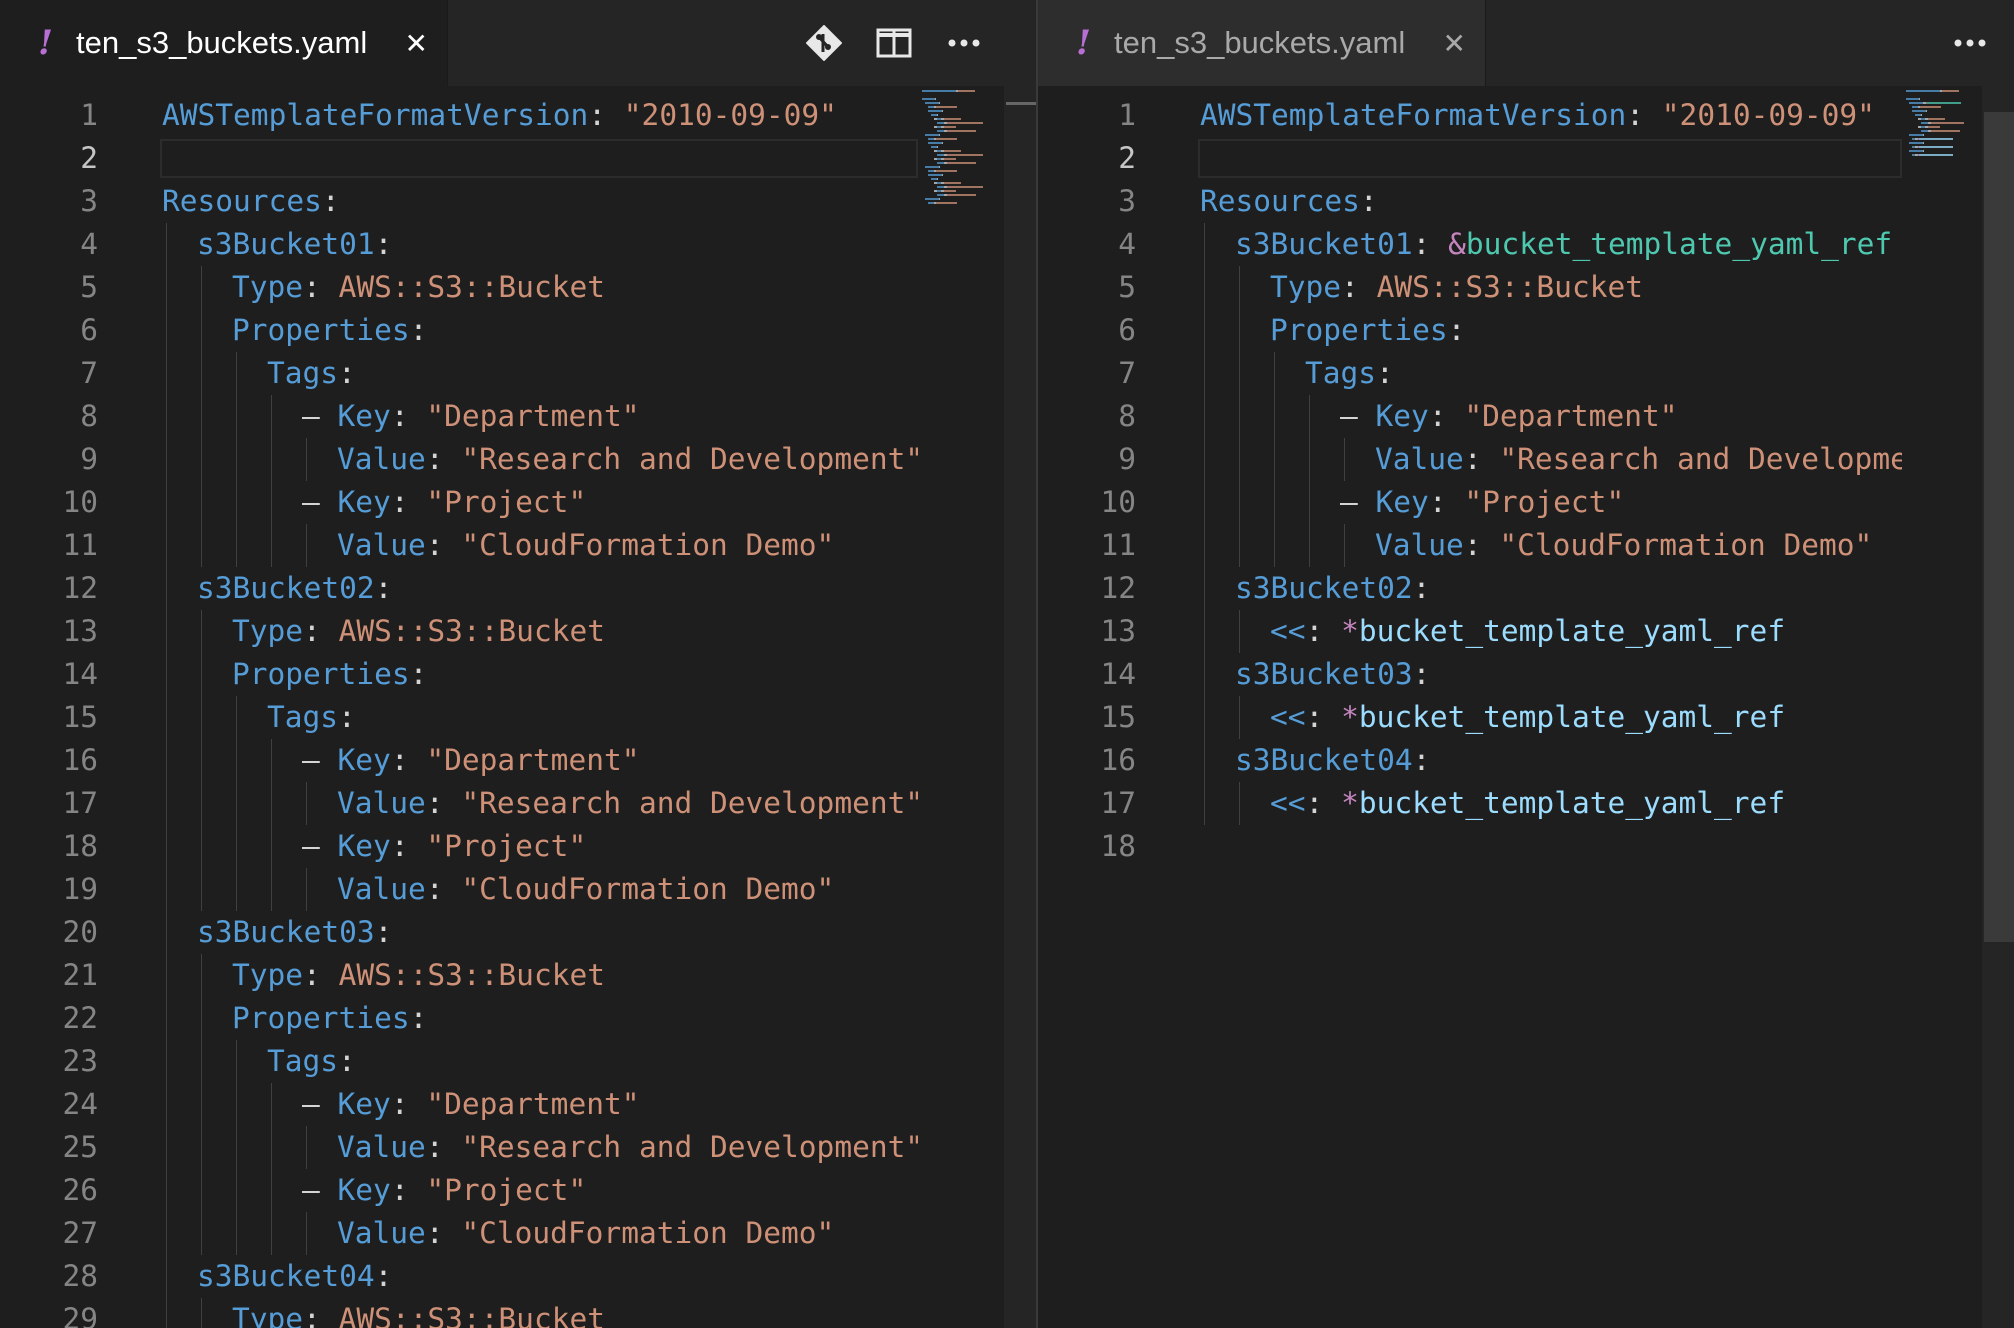 This screenshot has height=1328, width=2014. Describe the element at coordinates (268, 287) in the screenshot. I see `code-token: Type` at that location.